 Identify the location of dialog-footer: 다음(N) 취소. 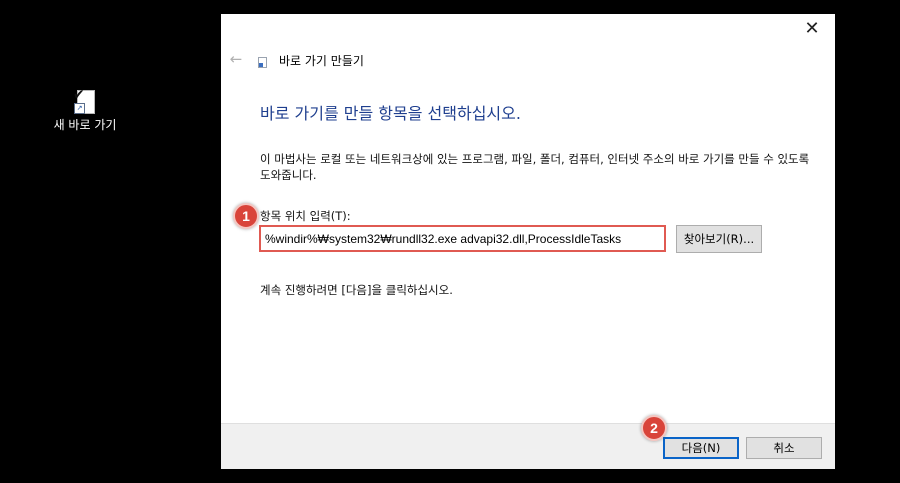
(528, 446).